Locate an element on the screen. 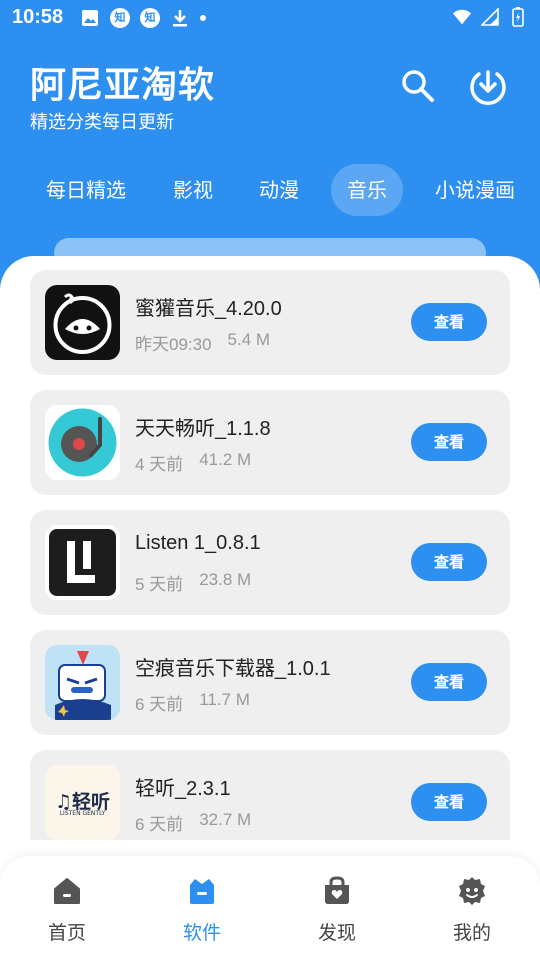  listen1-logo-icon is located at coordinates (82, 562).